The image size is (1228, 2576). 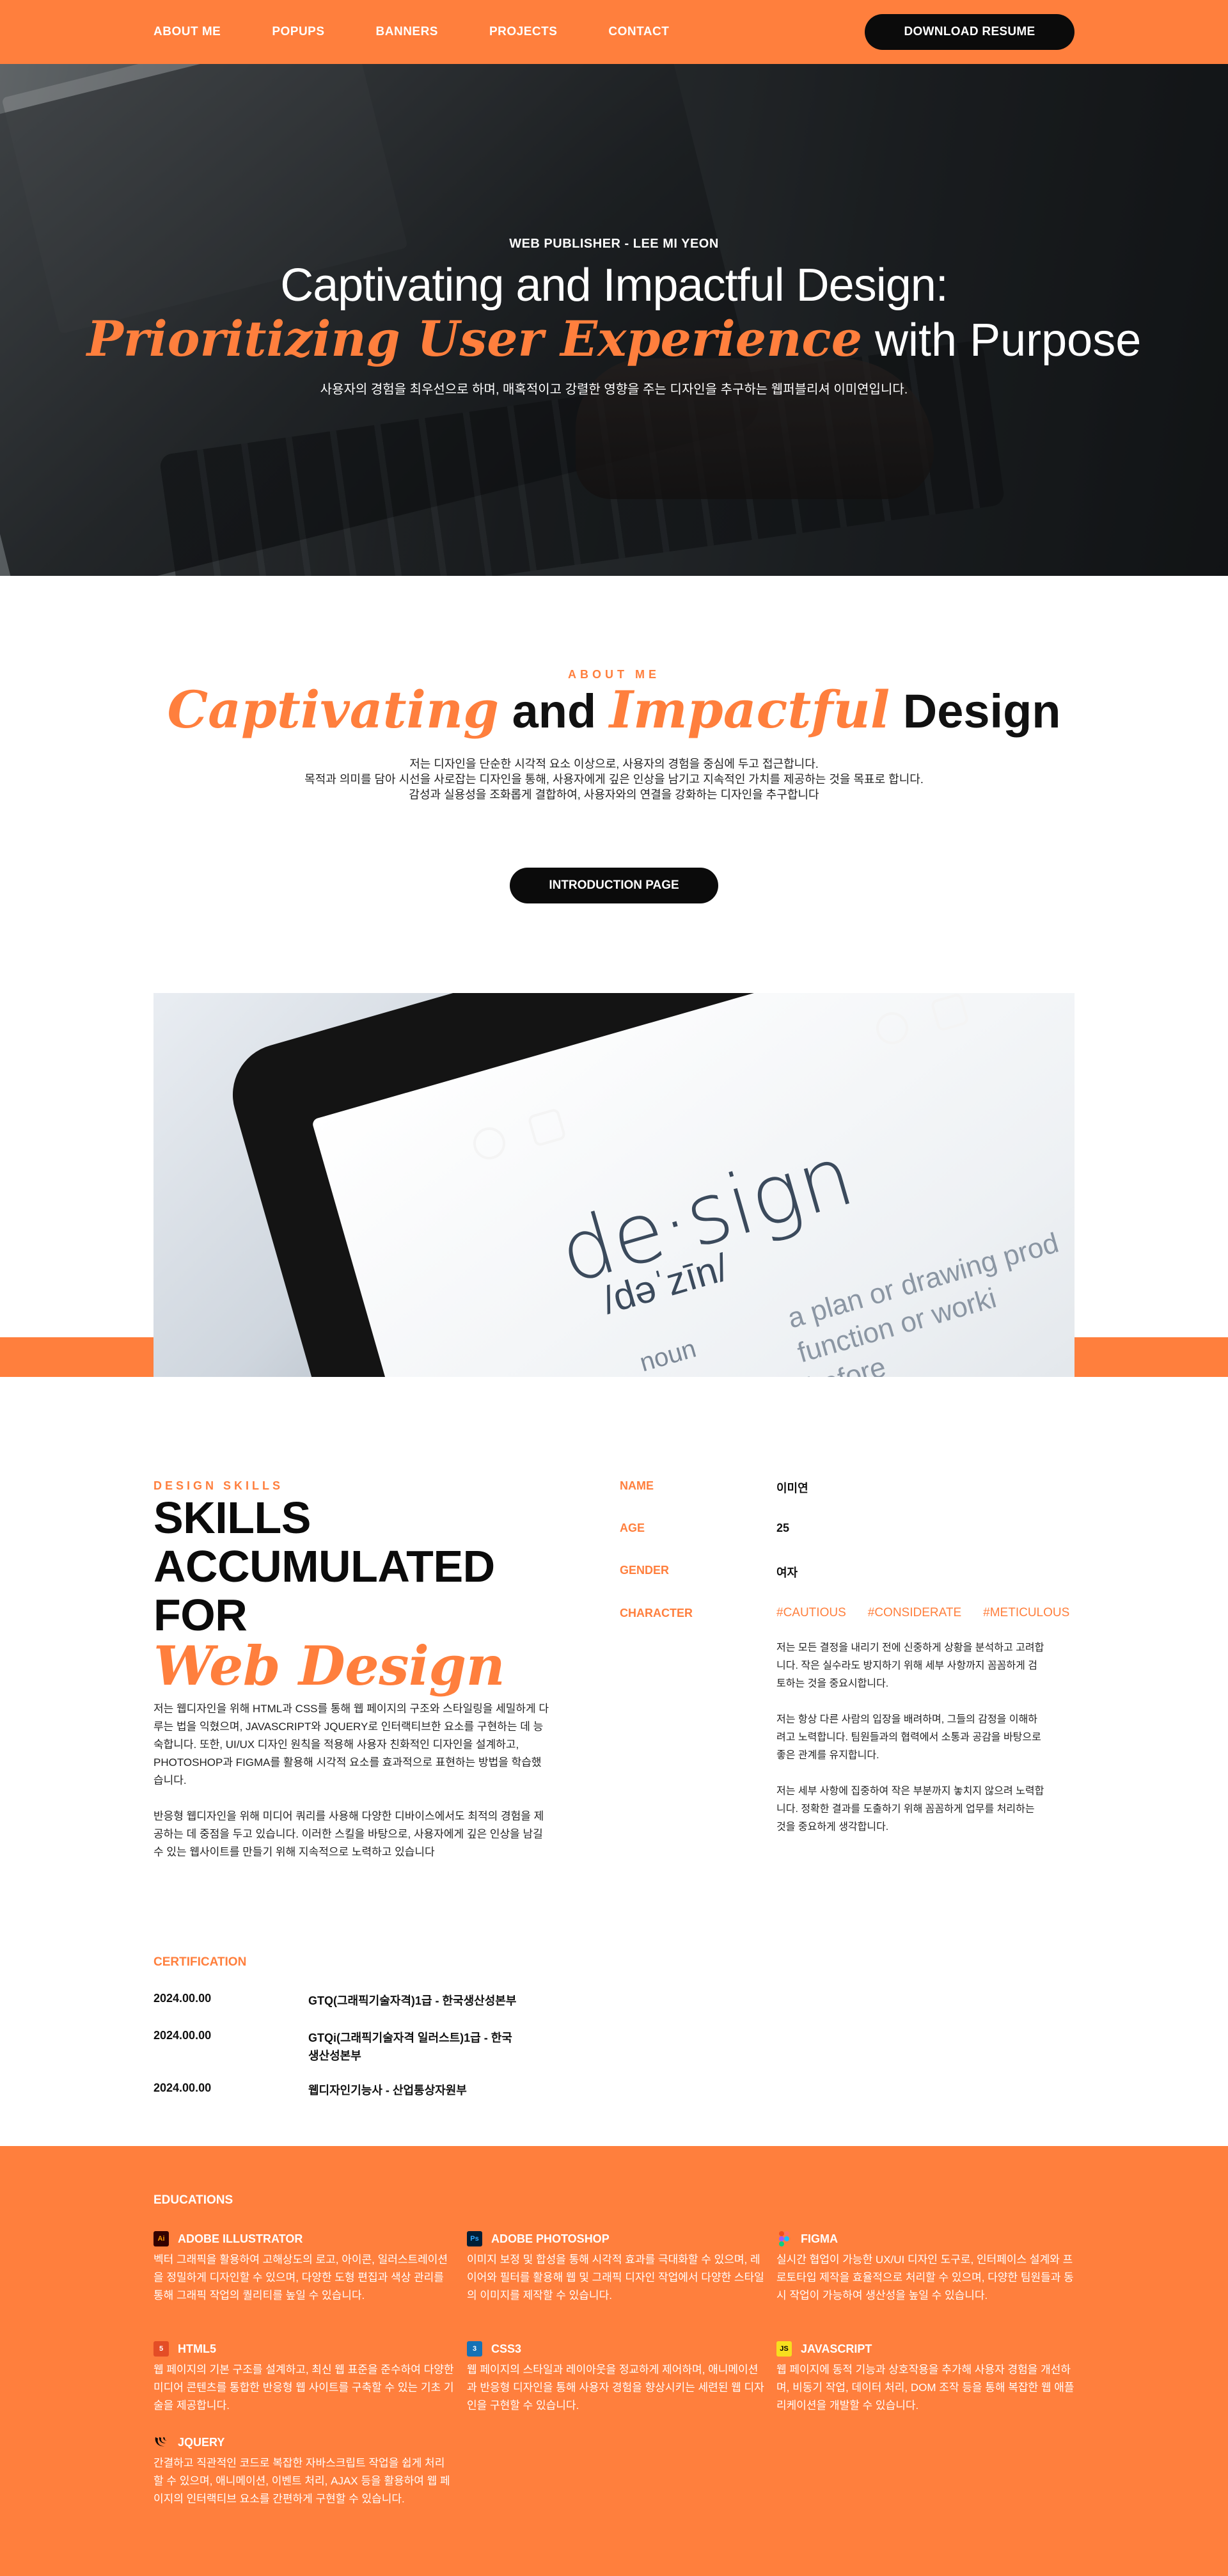 What do you see at coordinates (614, 885) in the screenshot?
I see `introduction-page-button: INTRODUCTION PAGE` at bounding box center [614, 885].